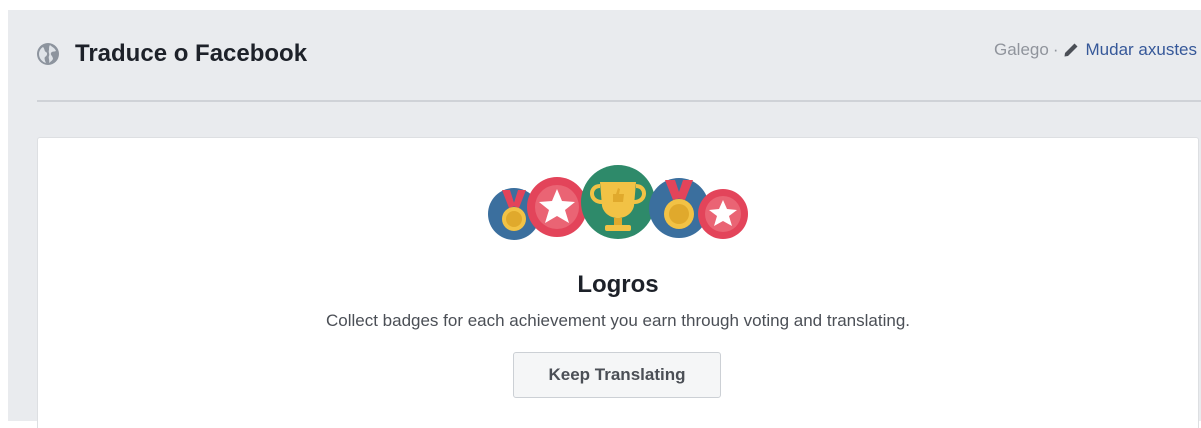 The width and height of the screenshot is (1201, 428). Describe the element at coordinates (619, 101) in the screenshot. I see `header-divider` at that location.